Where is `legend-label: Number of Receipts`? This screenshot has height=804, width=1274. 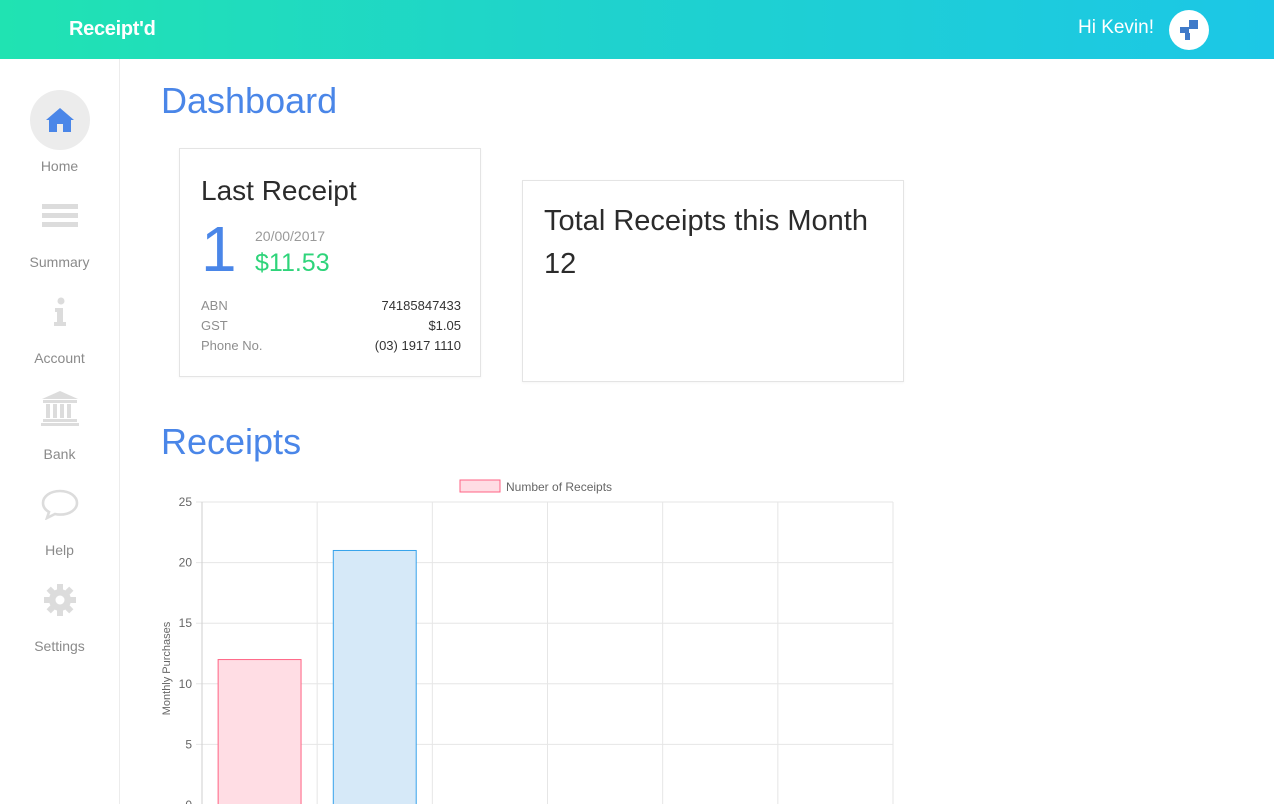 legend-label: Number of Receipts is located at coordinates (559, 487).